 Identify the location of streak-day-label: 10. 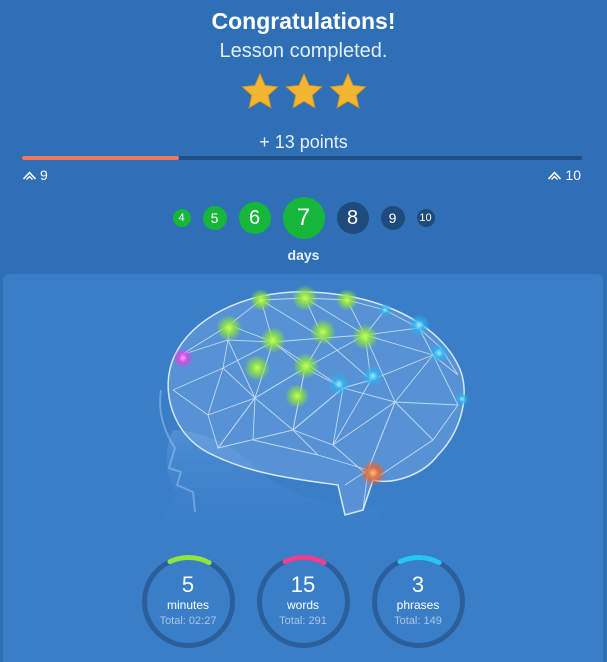
(425, 218).